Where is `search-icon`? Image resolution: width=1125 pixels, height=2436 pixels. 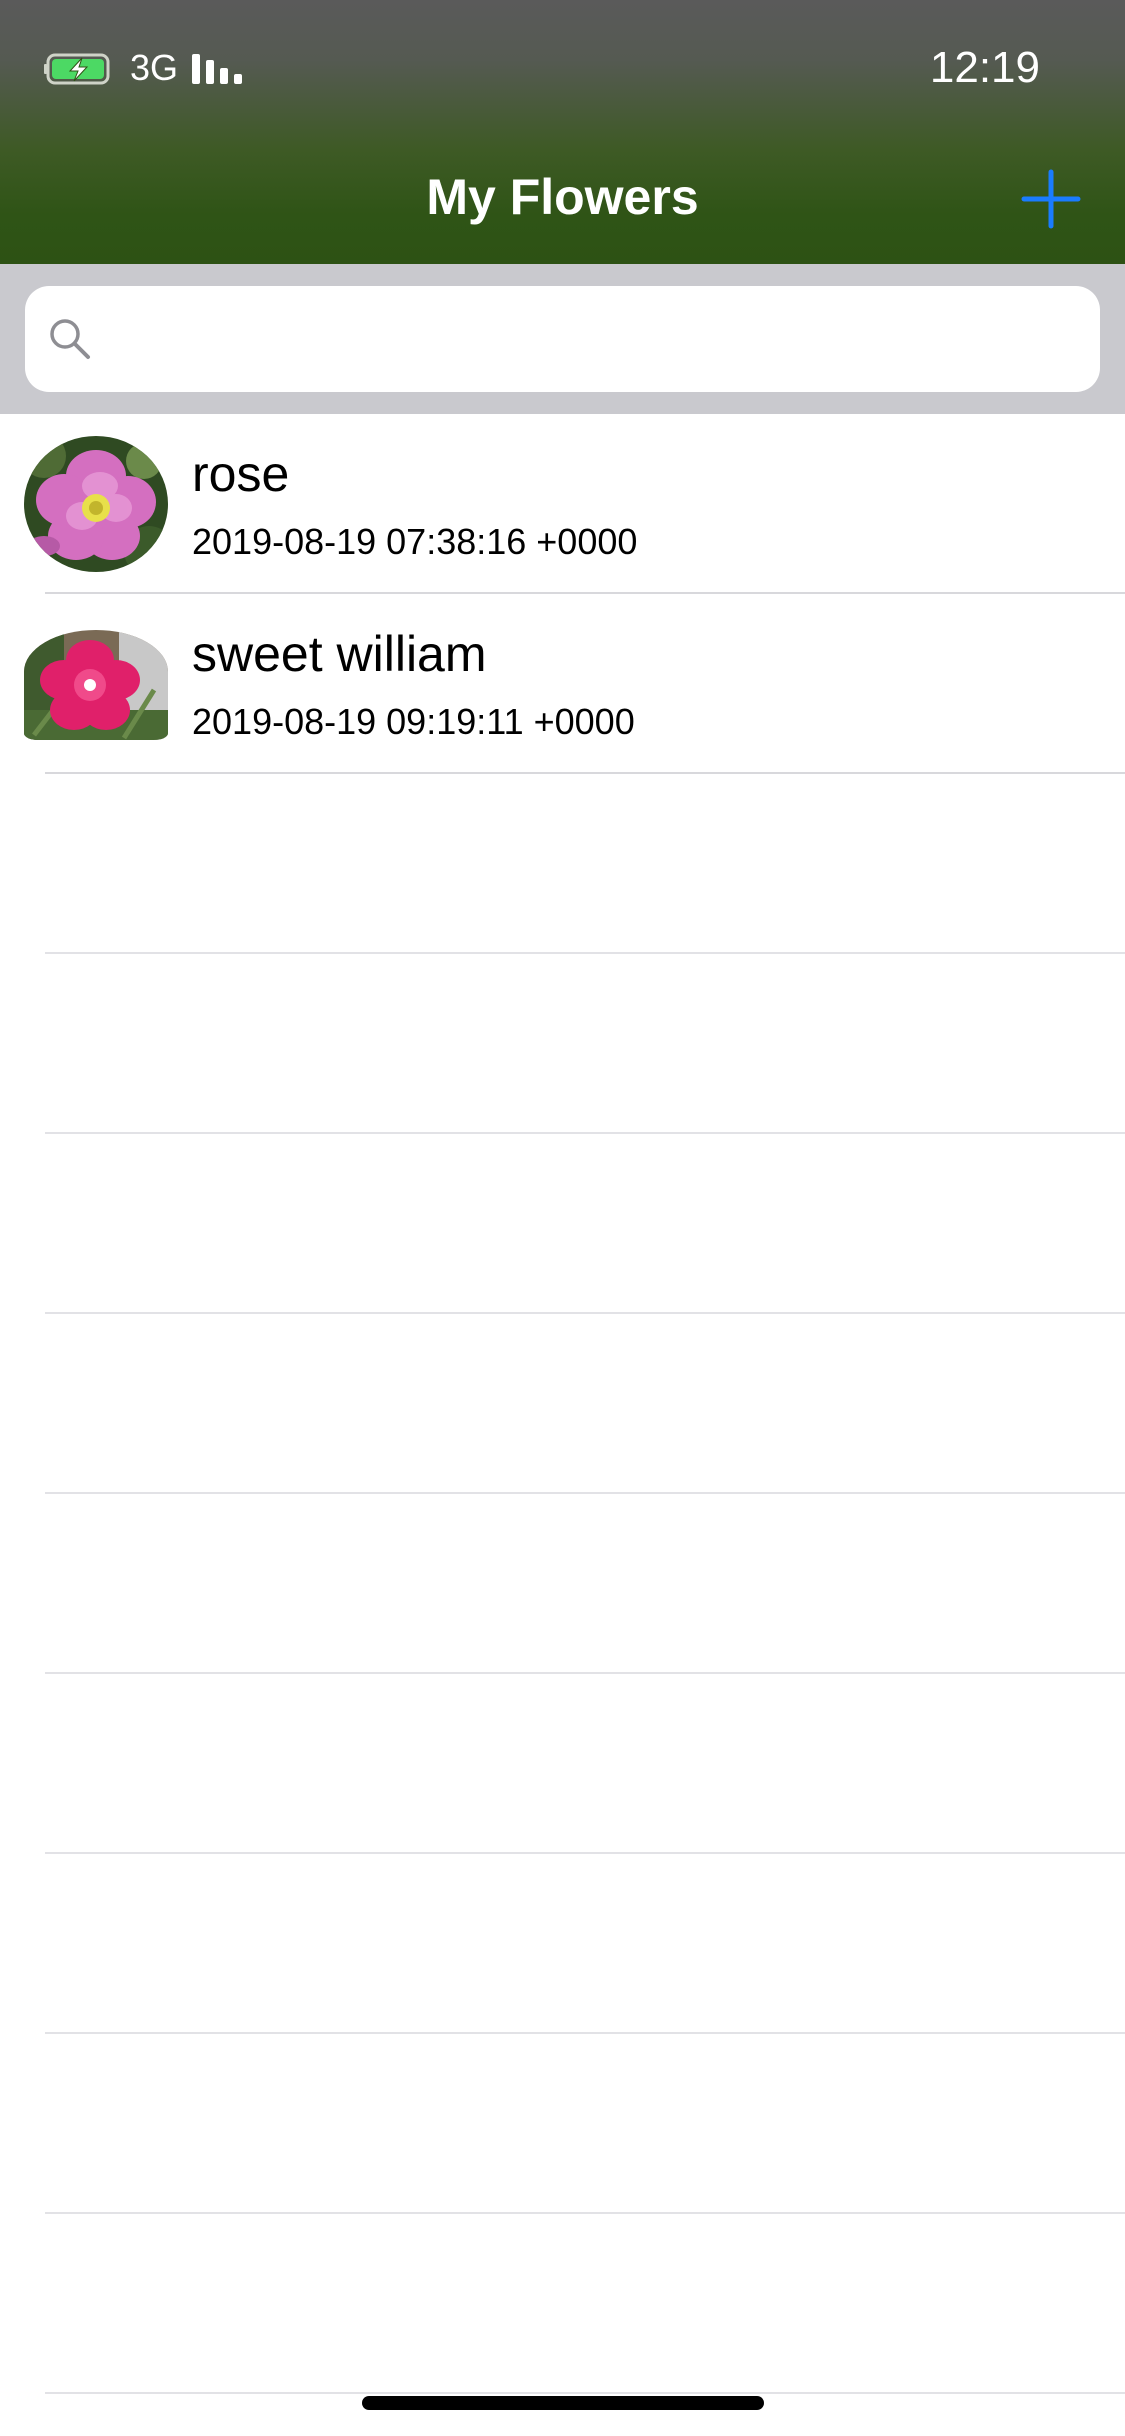
search-icon is located at coordinates (70, 339).